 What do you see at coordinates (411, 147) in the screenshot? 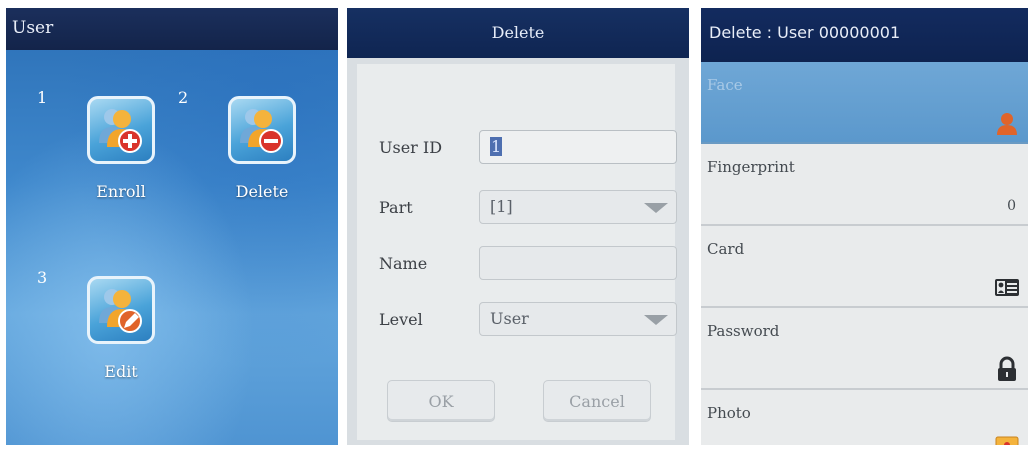
I see `user-id-label: User ID` at bounding box center [411, 147].